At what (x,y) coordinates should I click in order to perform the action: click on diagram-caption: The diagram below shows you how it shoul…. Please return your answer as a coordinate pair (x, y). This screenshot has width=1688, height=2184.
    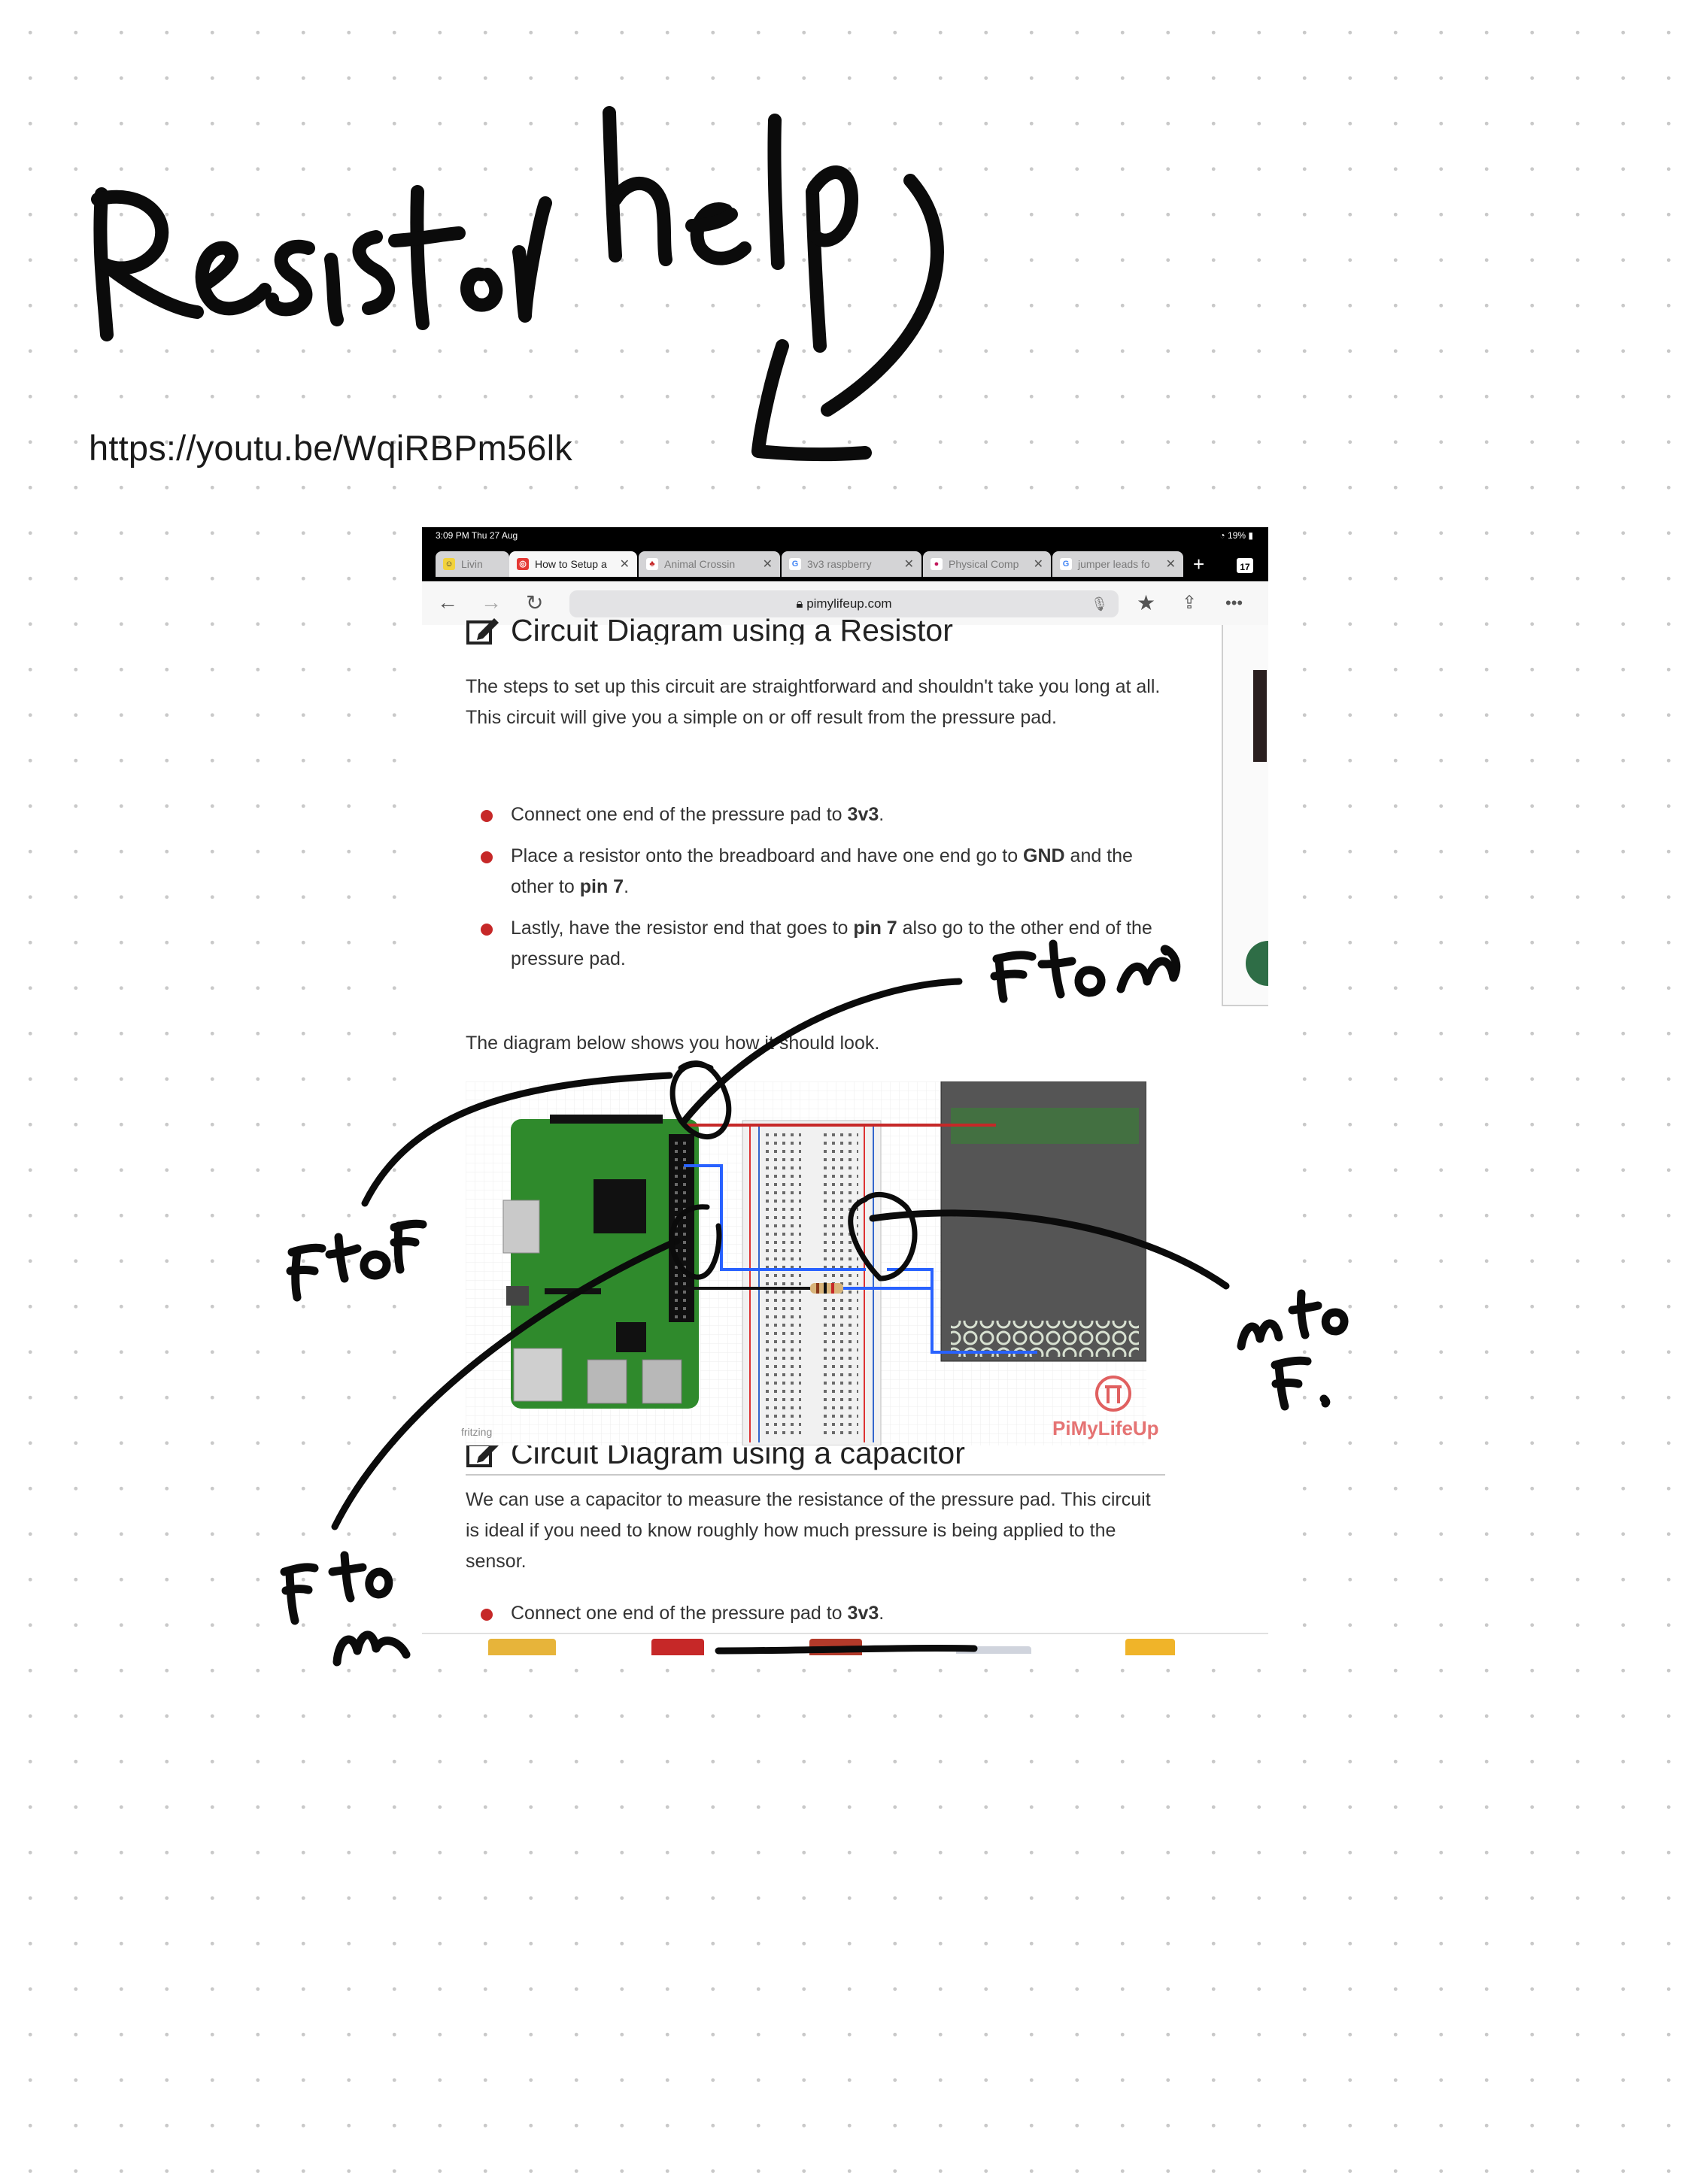
    Looking at the image, I should click on (673, 1043).